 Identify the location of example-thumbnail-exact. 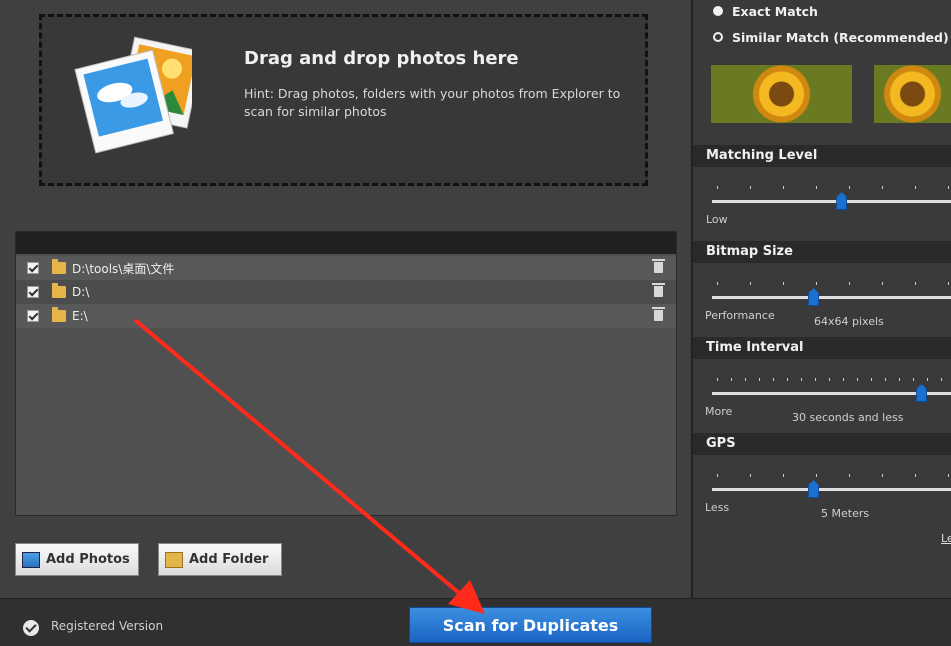
(781, 94).